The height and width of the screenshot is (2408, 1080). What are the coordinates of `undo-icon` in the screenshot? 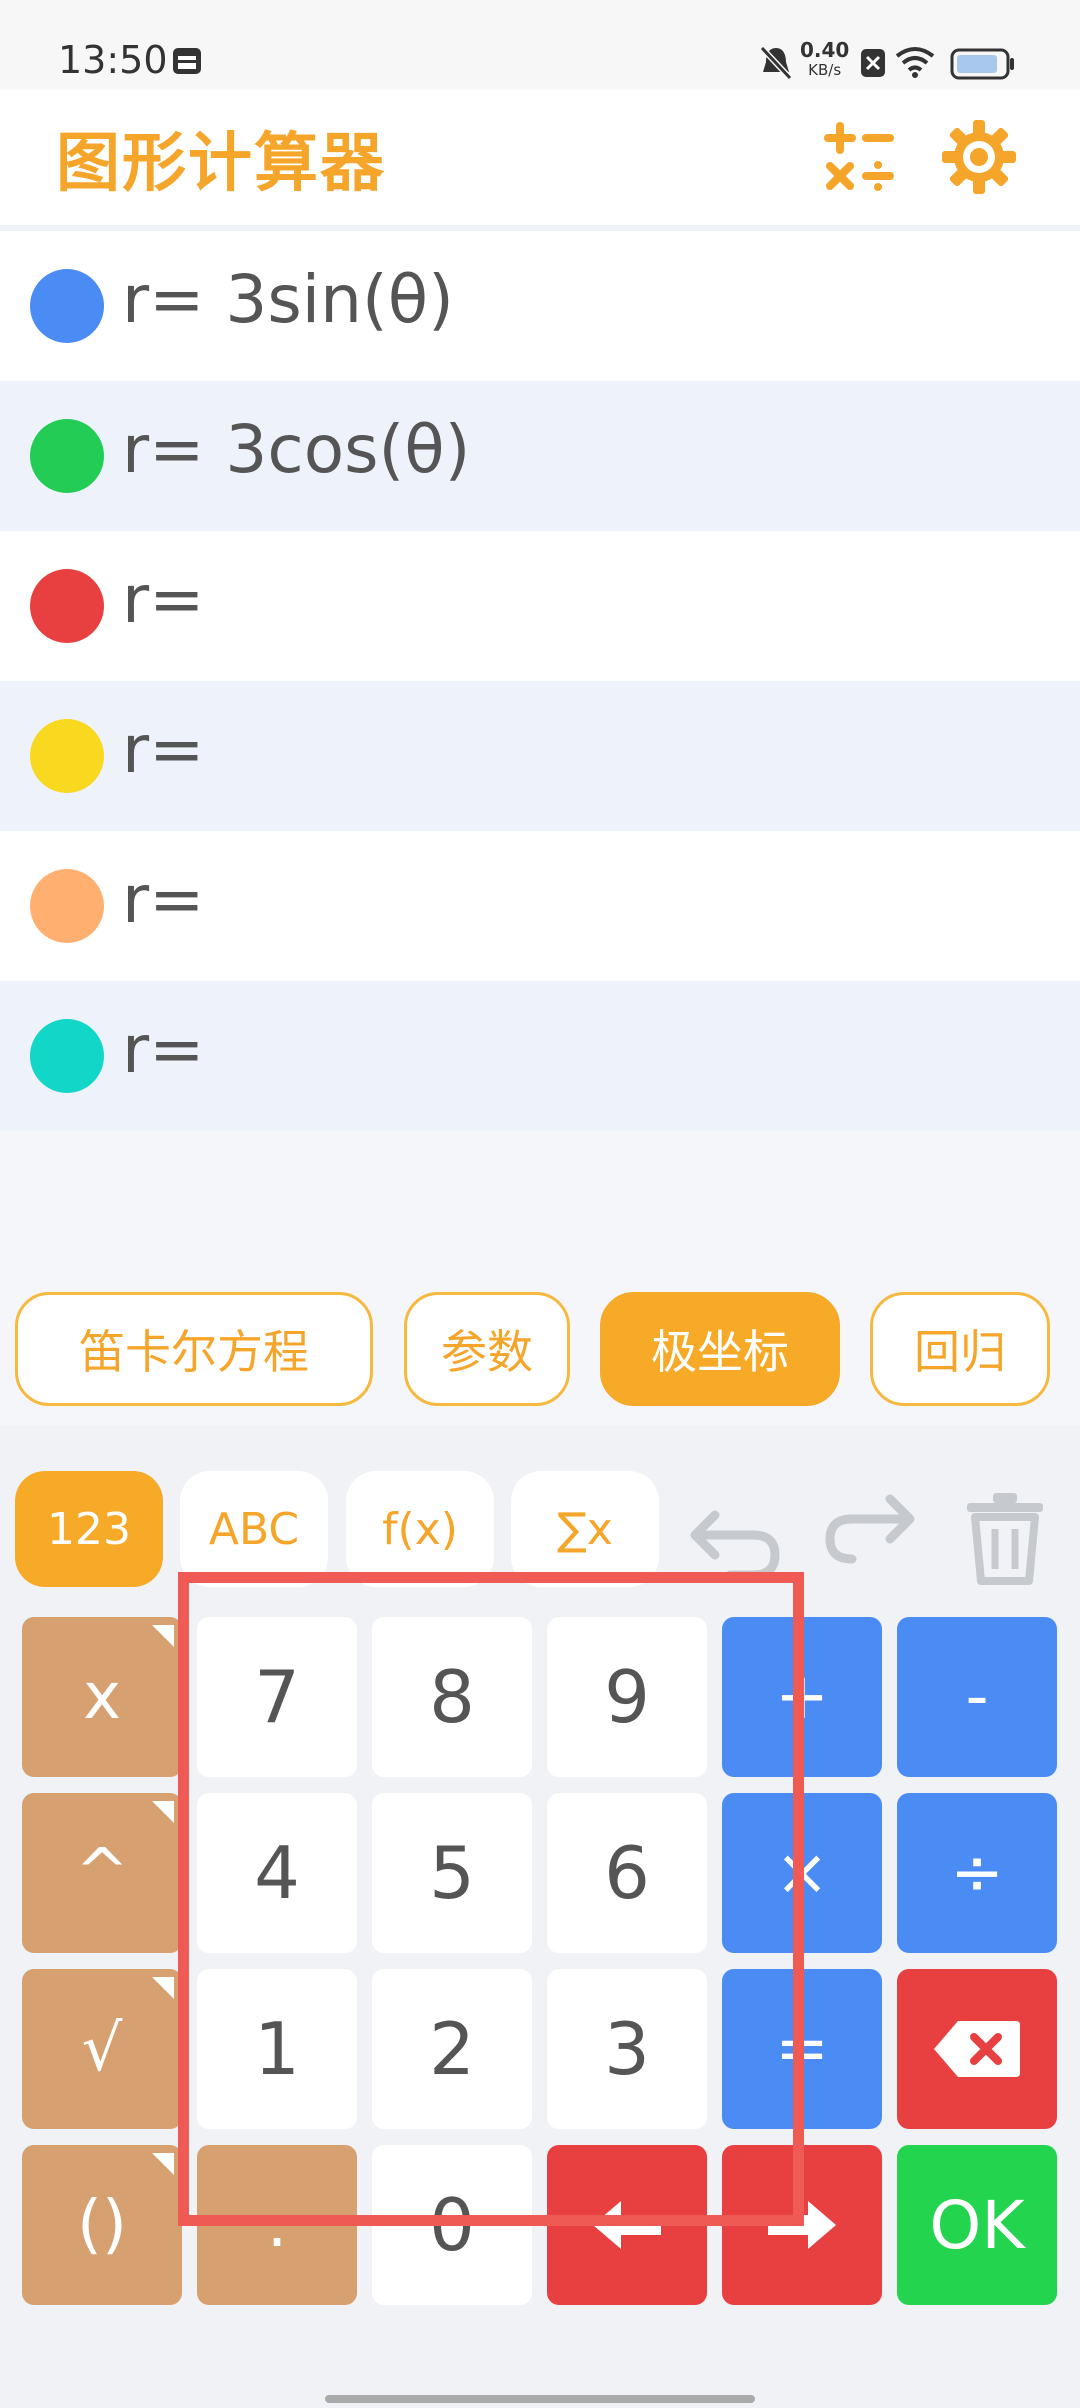 It's located at (735, 1537).